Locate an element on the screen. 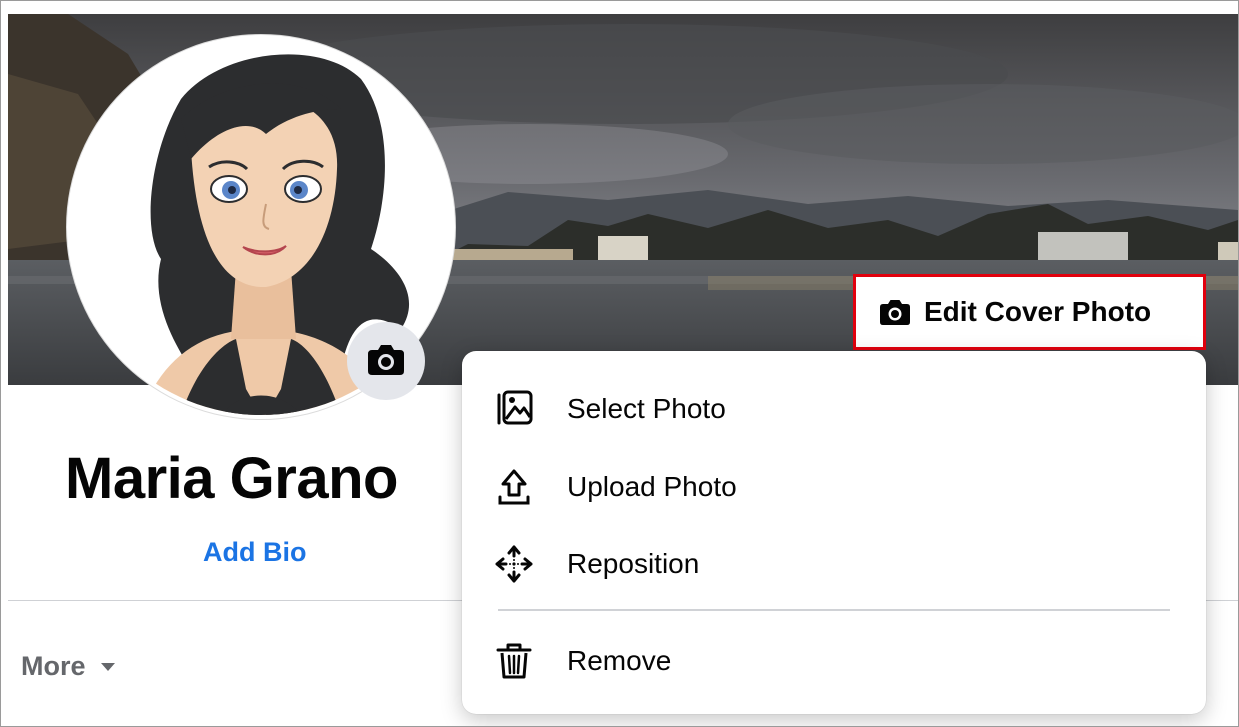 The image size is (1239, 727). menu-item-reposition: Reposition is located at coordinates (834, 564).